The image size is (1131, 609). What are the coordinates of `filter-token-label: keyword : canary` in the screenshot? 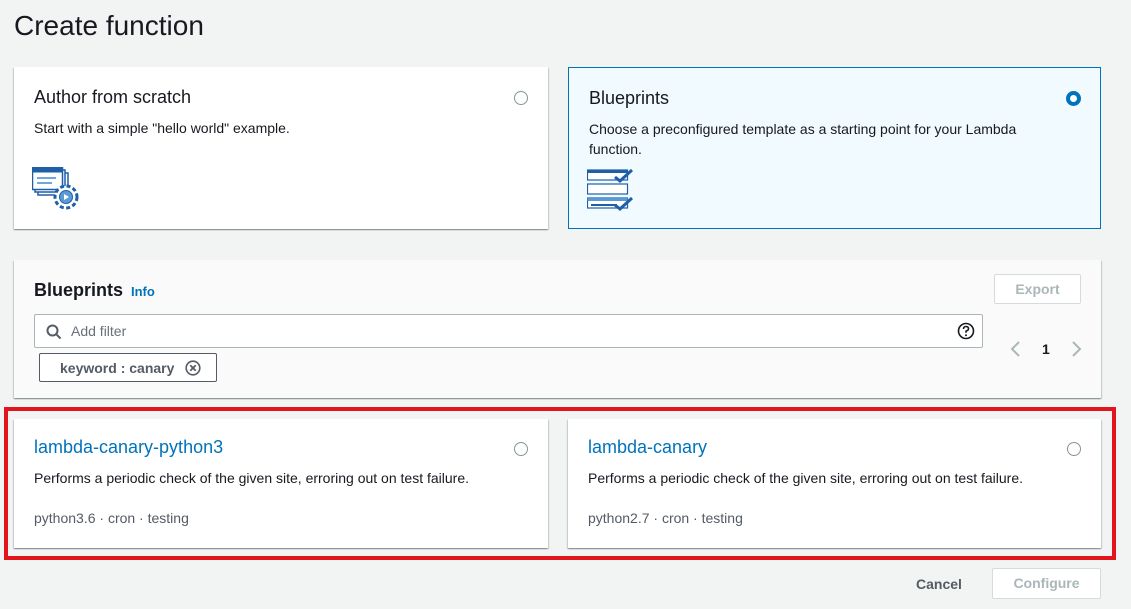 It's located at (117, 368).